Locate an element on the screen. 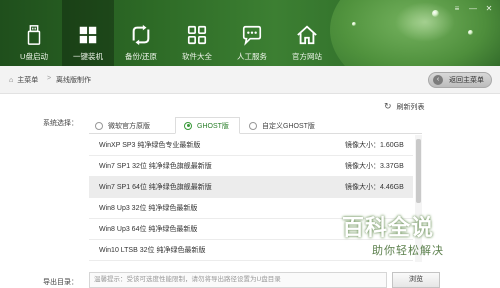  nav-backup-restore: 备份/还原 is located at coordinates (141, 33).